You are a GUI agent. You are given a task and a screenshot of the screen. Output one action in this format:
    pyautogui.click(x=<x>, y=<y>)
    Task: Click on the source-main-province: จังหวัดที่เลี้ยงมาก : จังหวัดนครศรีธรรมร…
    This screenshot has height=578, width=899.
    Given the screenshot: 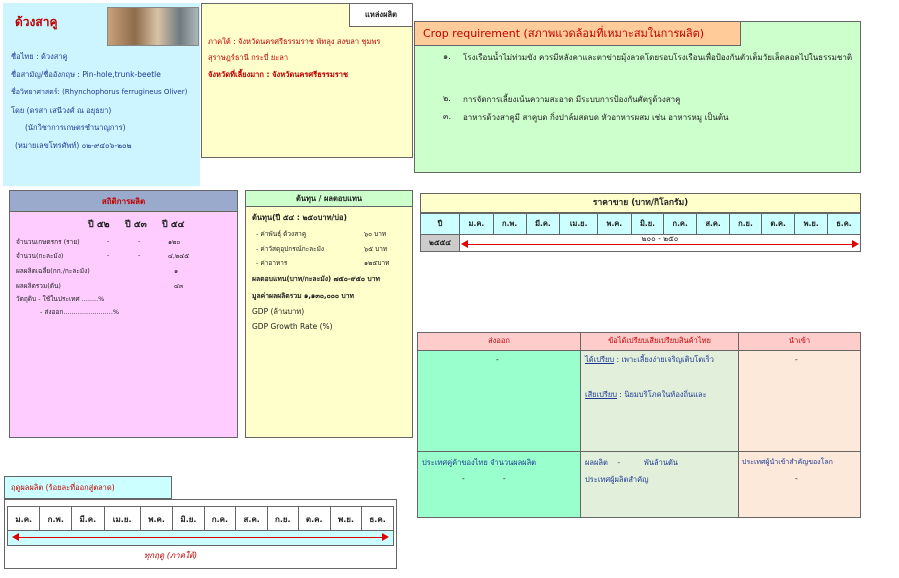 What is the action you would take?
    pyautogui.click(x=278, y=74)
    